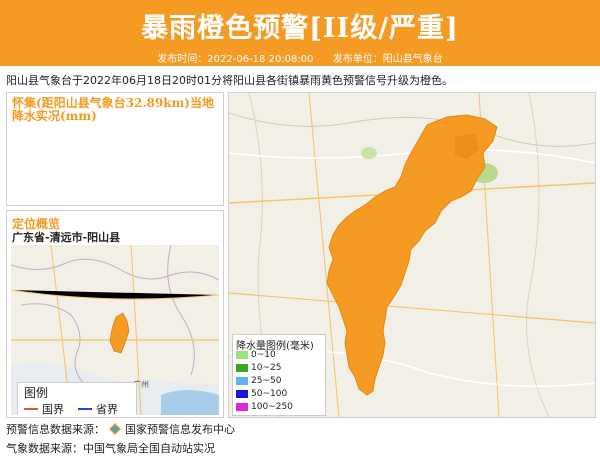 Image resolution: width=600 pixels, height=471 pixels. Describe the element at coordinates (110, 448) in the screenshot. I see `weather-source: 气象数据来源：中国气象局全国自动站实况` at that location.